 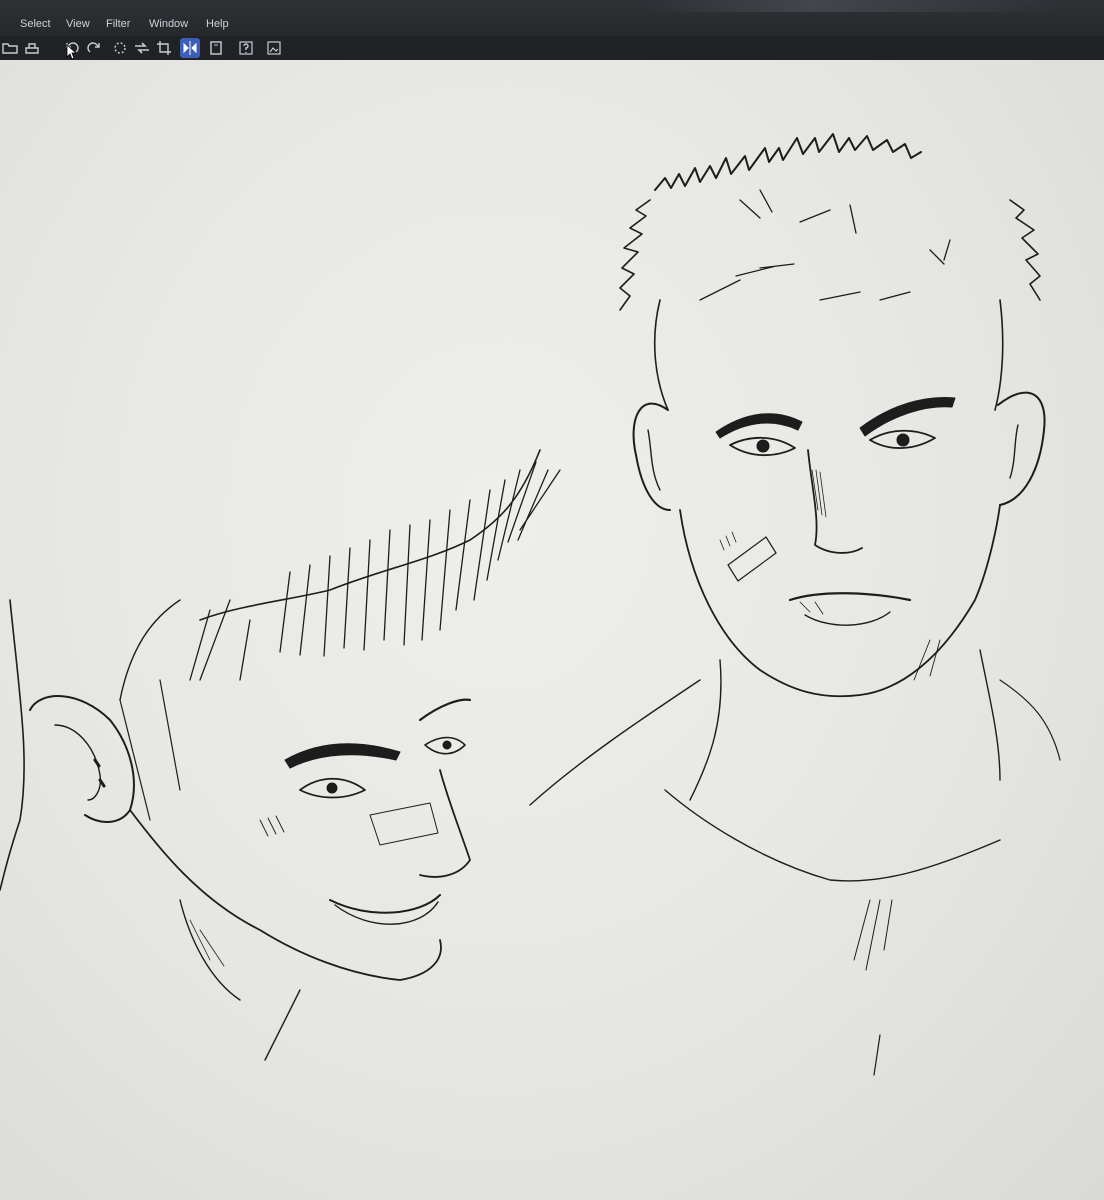 I want to click on flip-icon, so click(x=190, y=48).